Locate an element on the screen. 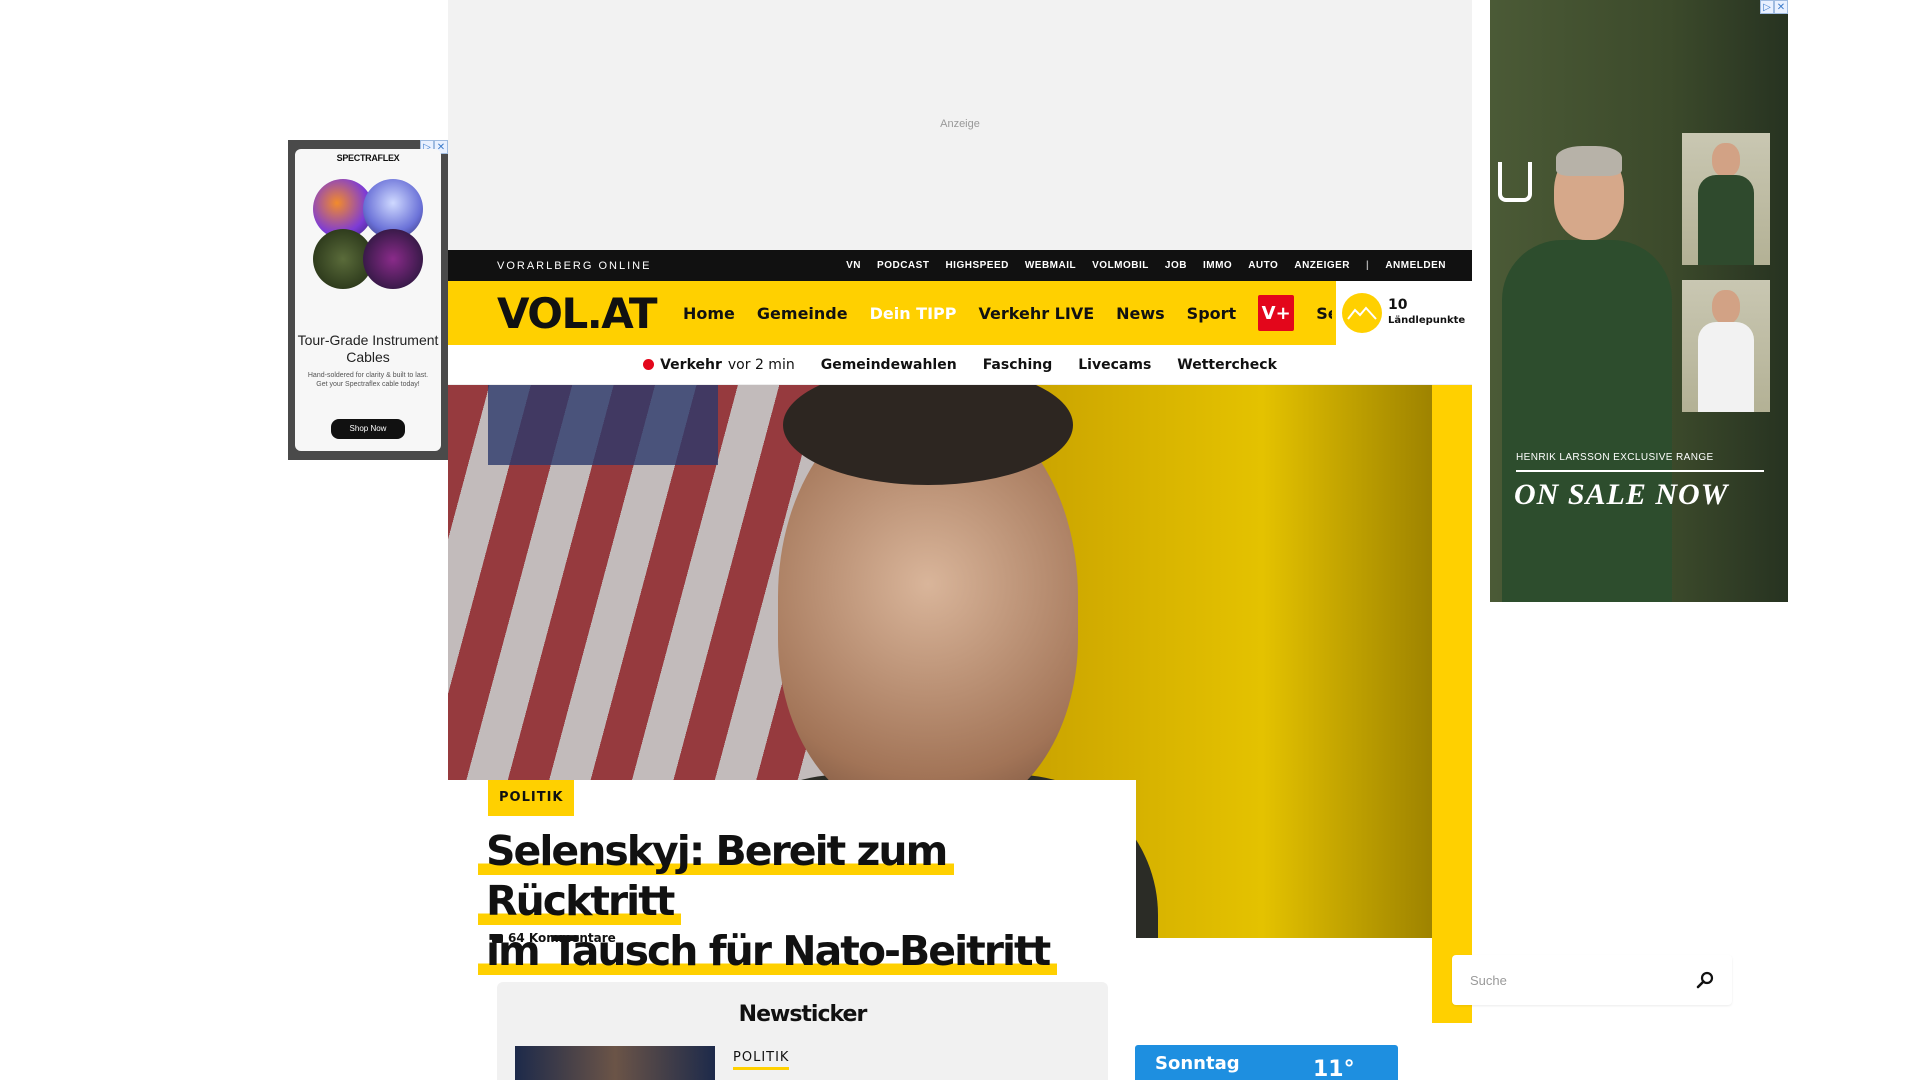 The height and width of the screenshot is (1080, 1920). search-icon is located at coordinates (1705, 980).